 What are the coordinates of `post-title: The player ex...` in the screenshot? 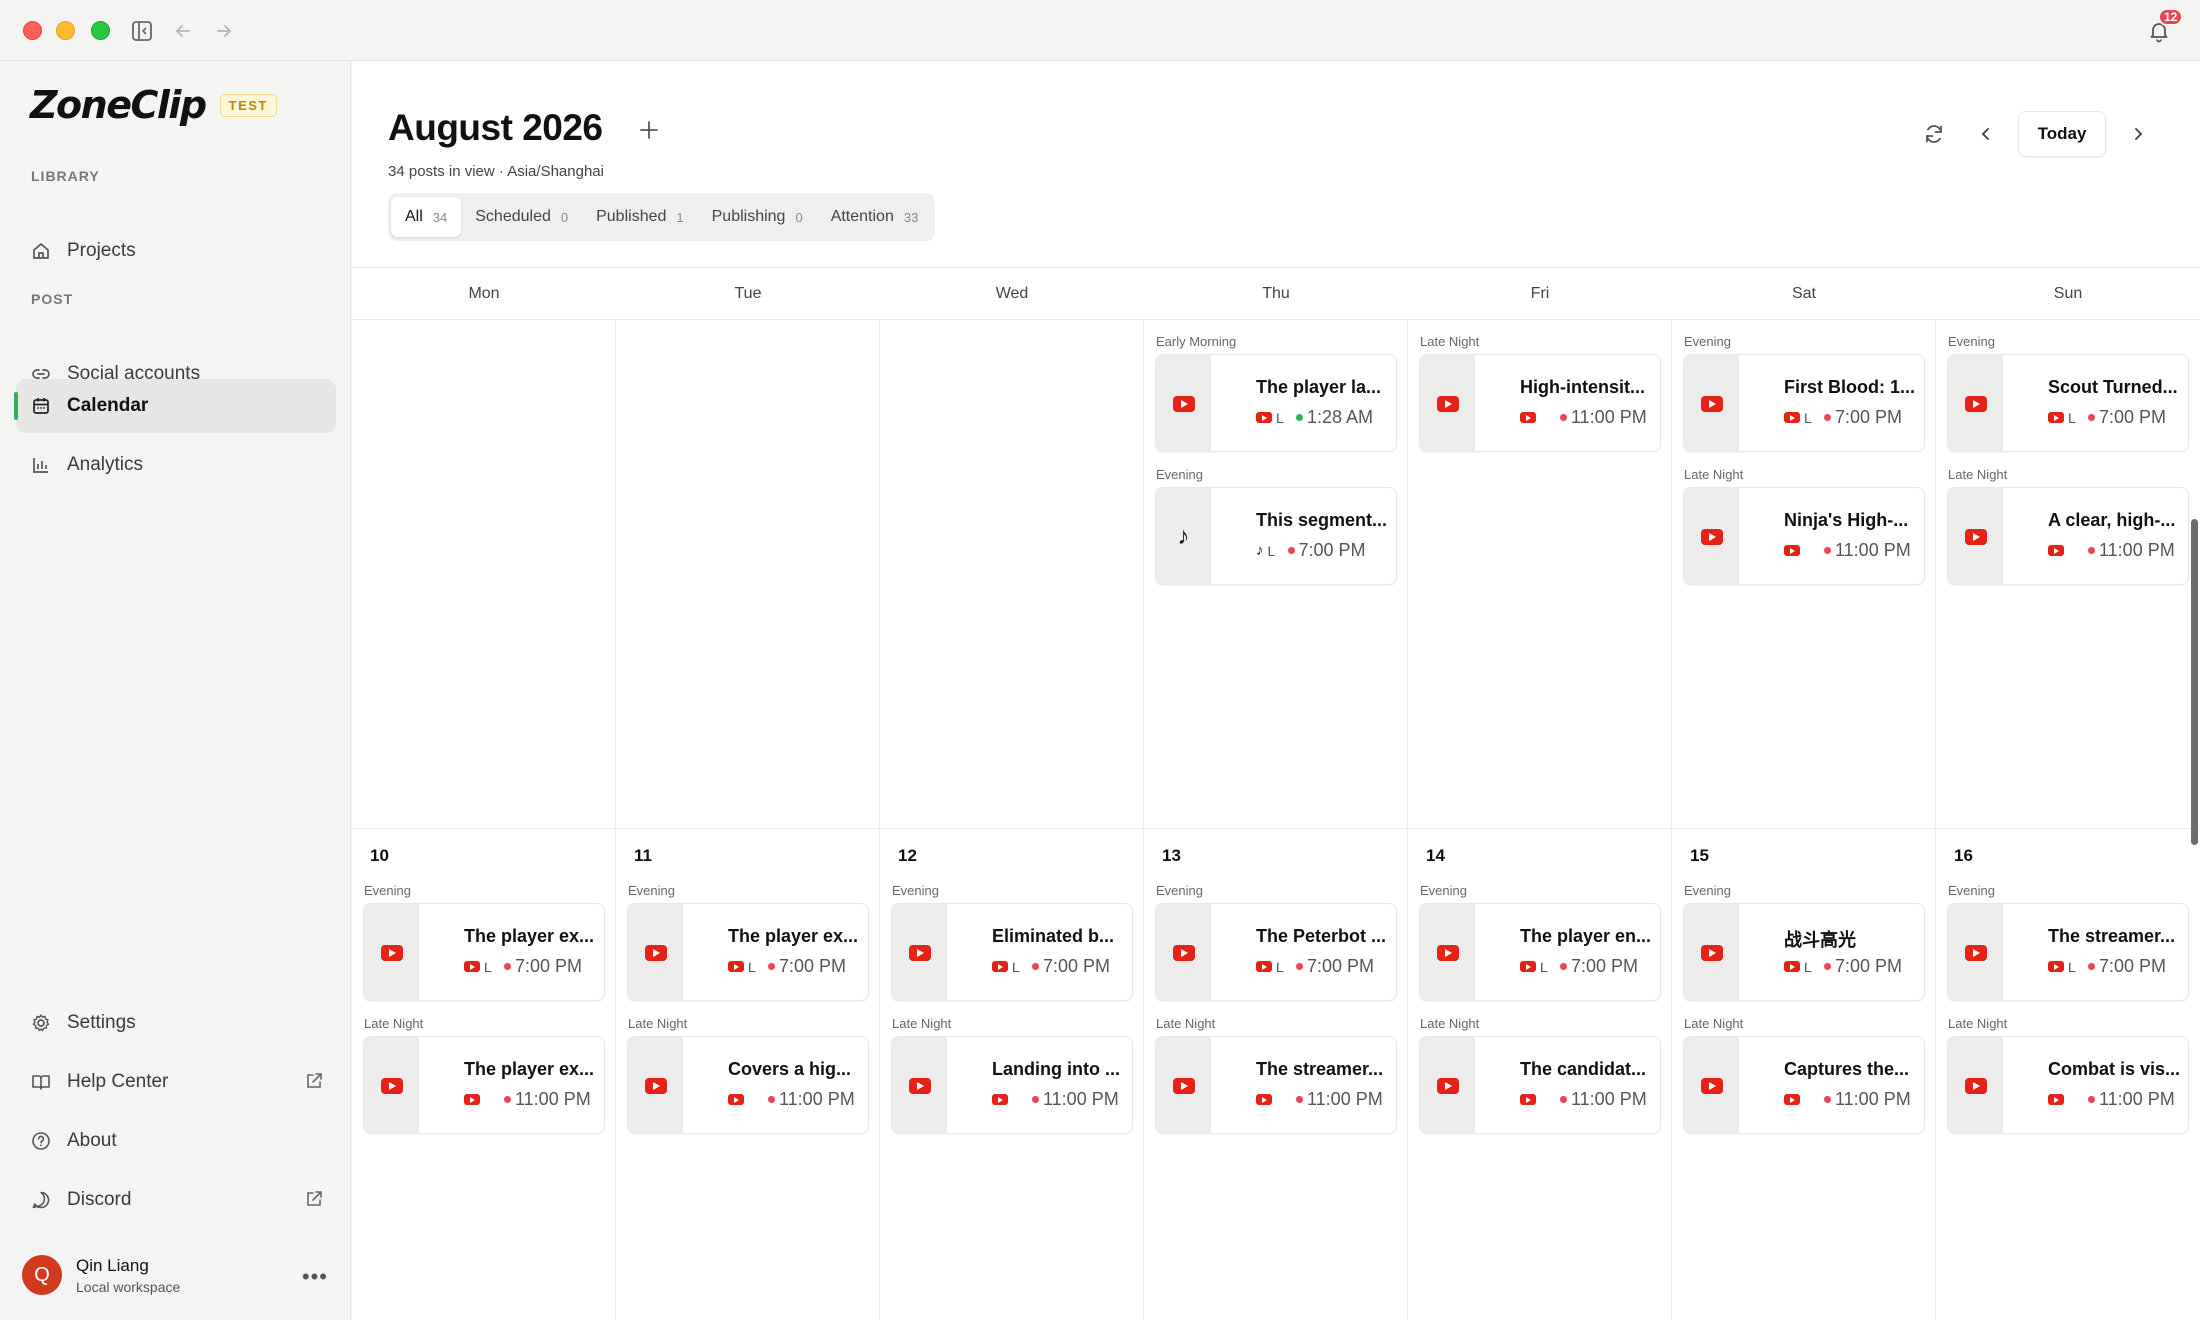 It's located at (529, 936).